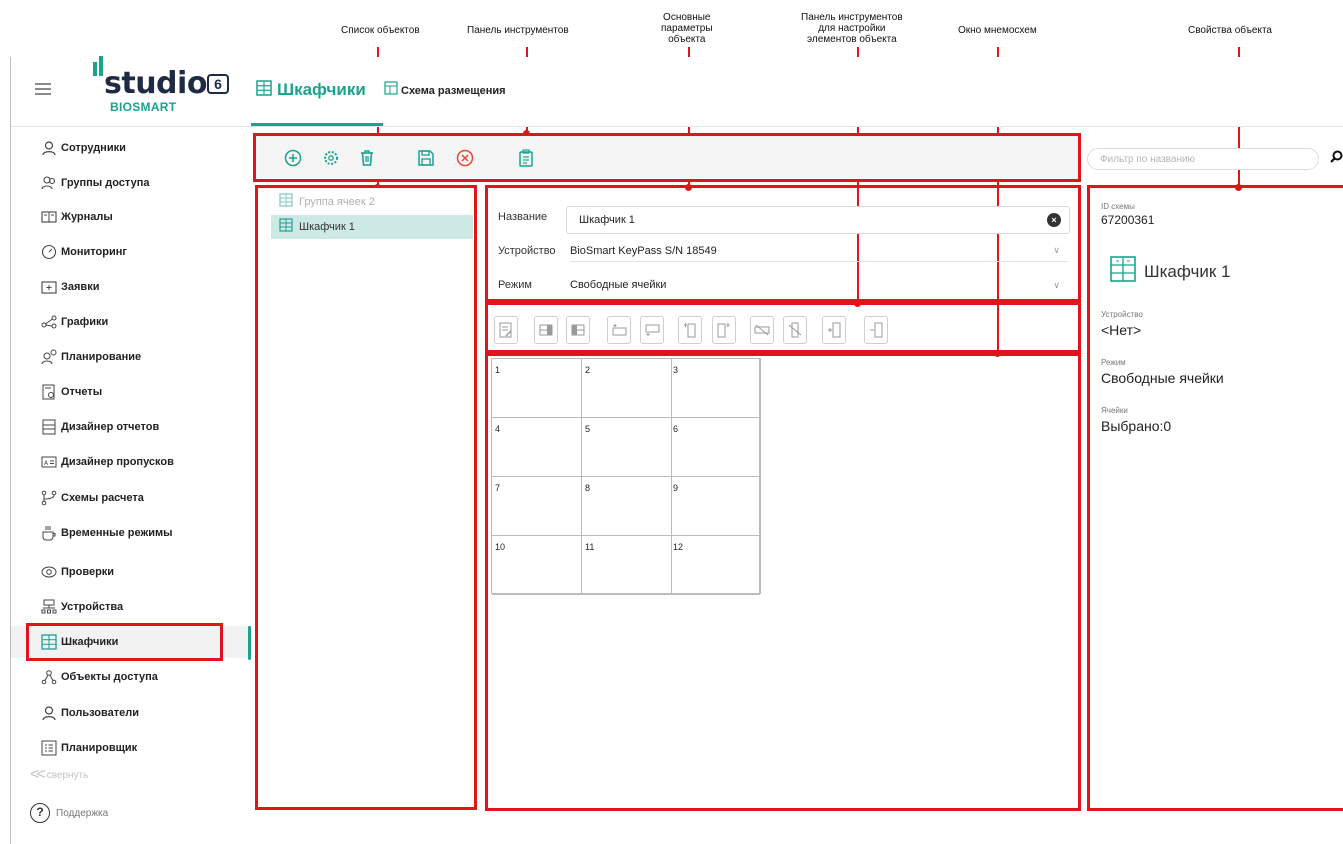 This screenshot has height=844, width=1343. I want to click on settings-icon, so click(331, 158).